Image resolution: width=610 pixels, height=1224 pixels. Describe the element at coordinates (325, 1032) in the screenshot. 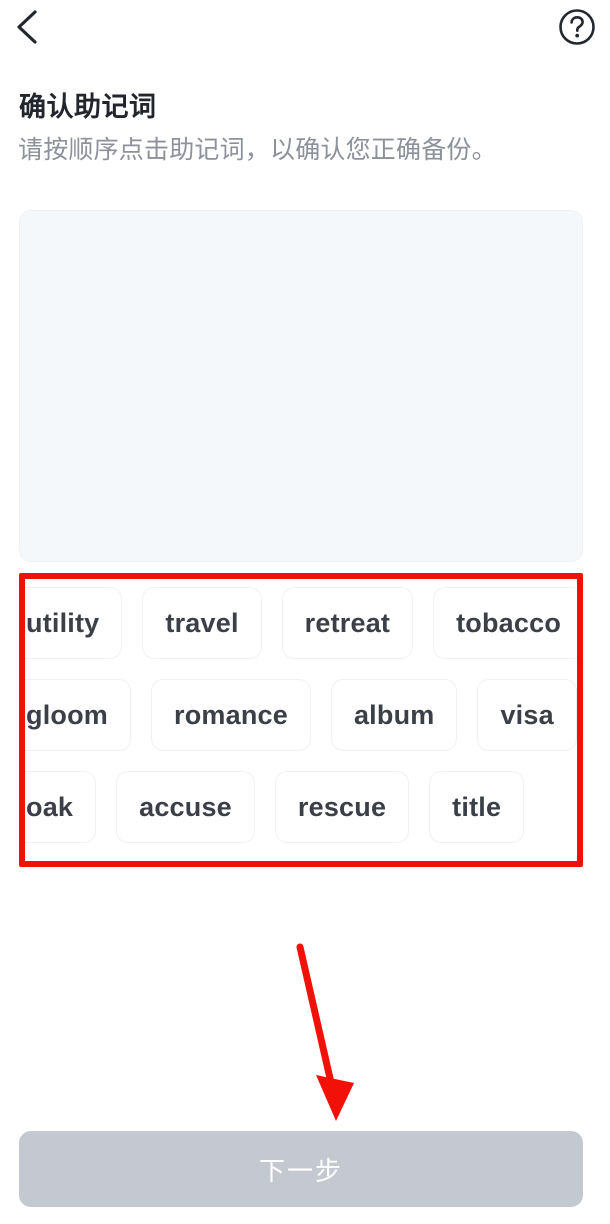

I see `annotation-arrow` at that location.